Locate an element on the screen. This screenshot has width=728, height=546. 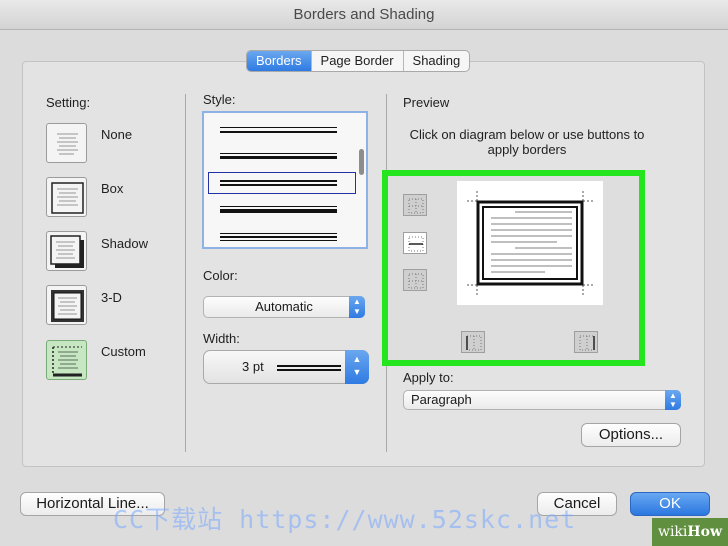
preview-page-icon is located at coordinates (530, 243).